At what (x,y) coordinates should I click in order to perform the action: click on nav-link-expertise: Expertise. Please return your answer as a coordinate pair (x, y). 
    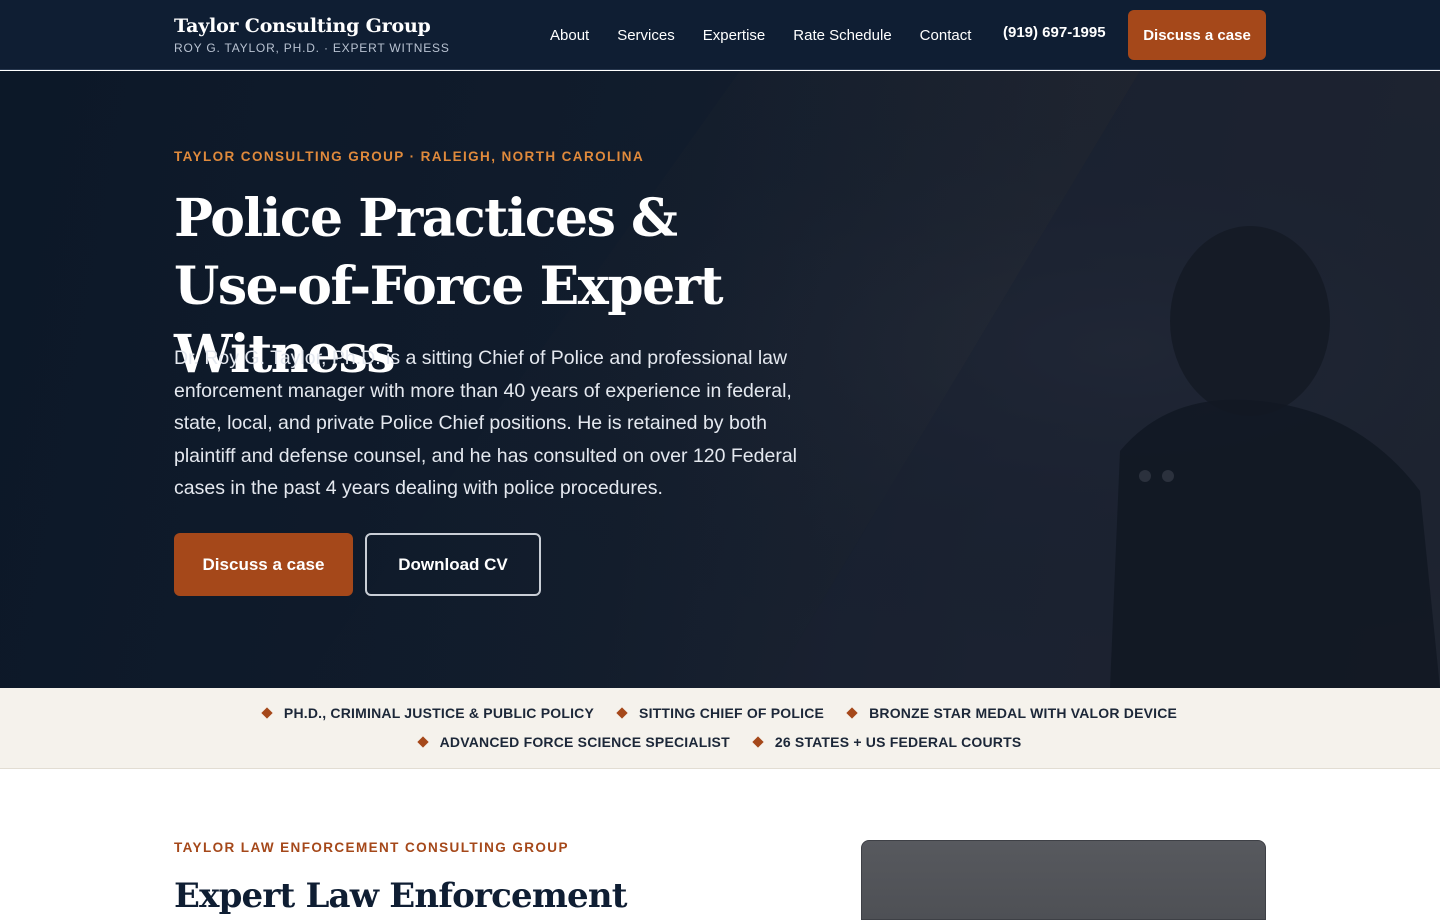
    Looking at the image, I should click on (734, 35).